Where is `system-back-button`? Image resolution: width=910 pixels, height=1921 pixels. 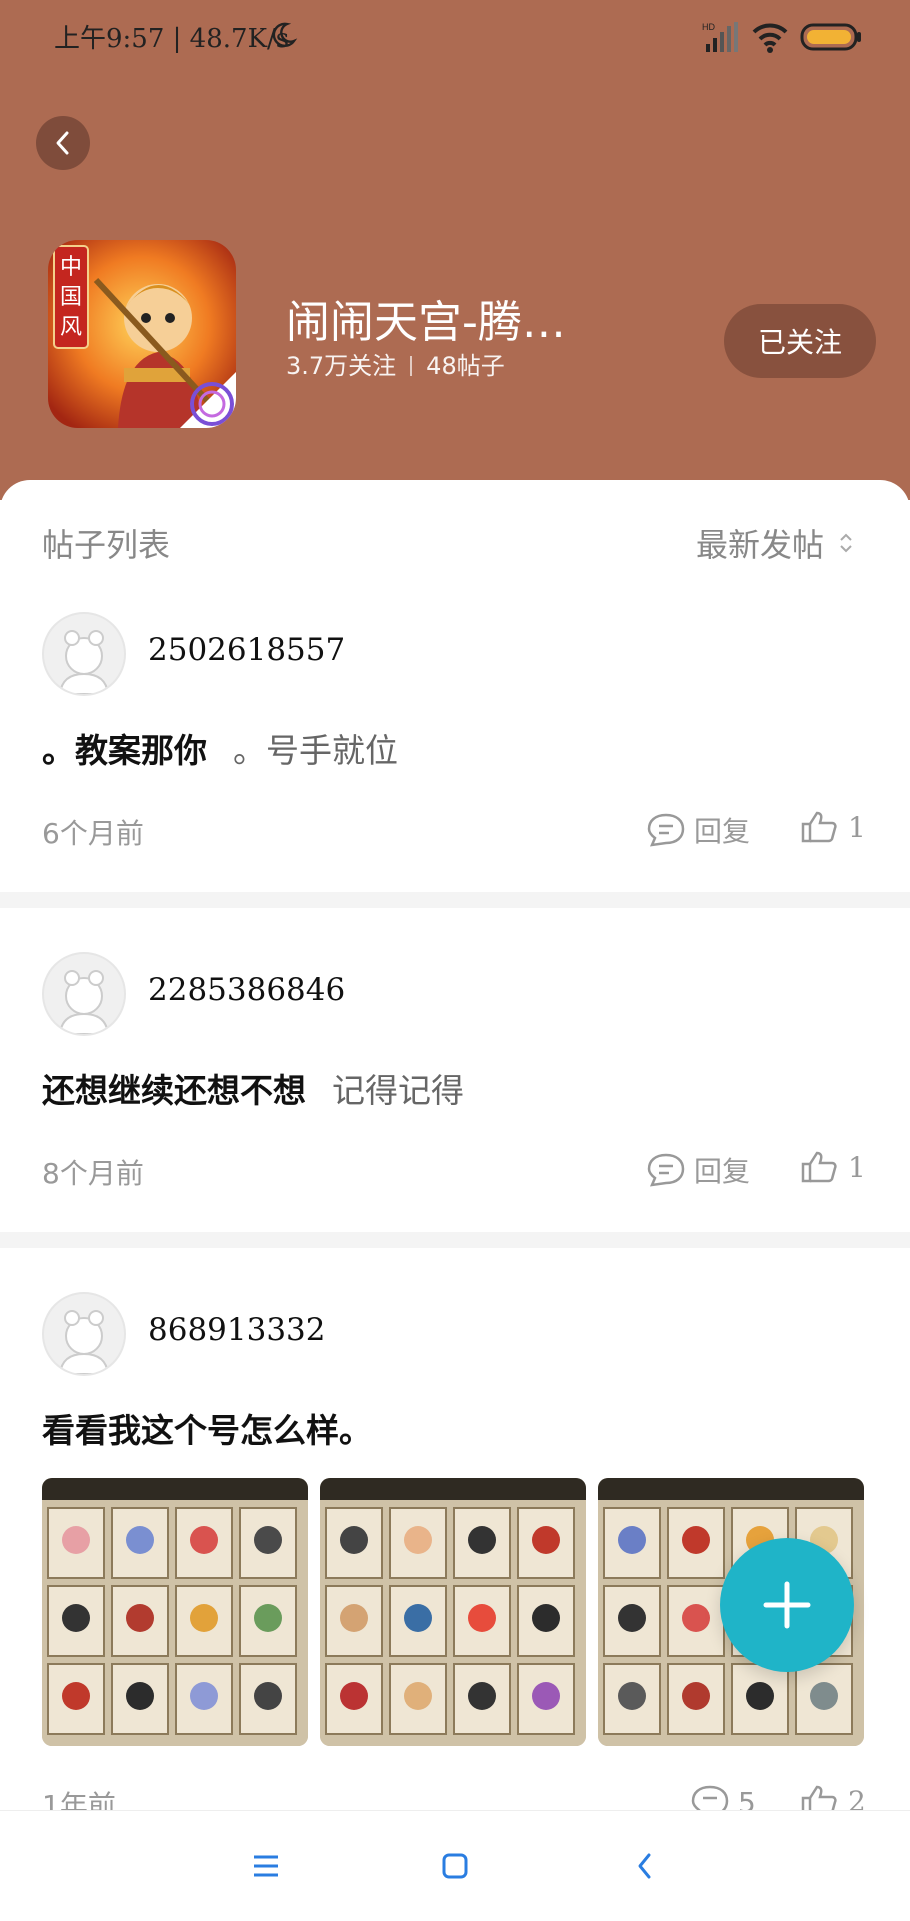 system-back-button is located at coordinates (645, 1866).